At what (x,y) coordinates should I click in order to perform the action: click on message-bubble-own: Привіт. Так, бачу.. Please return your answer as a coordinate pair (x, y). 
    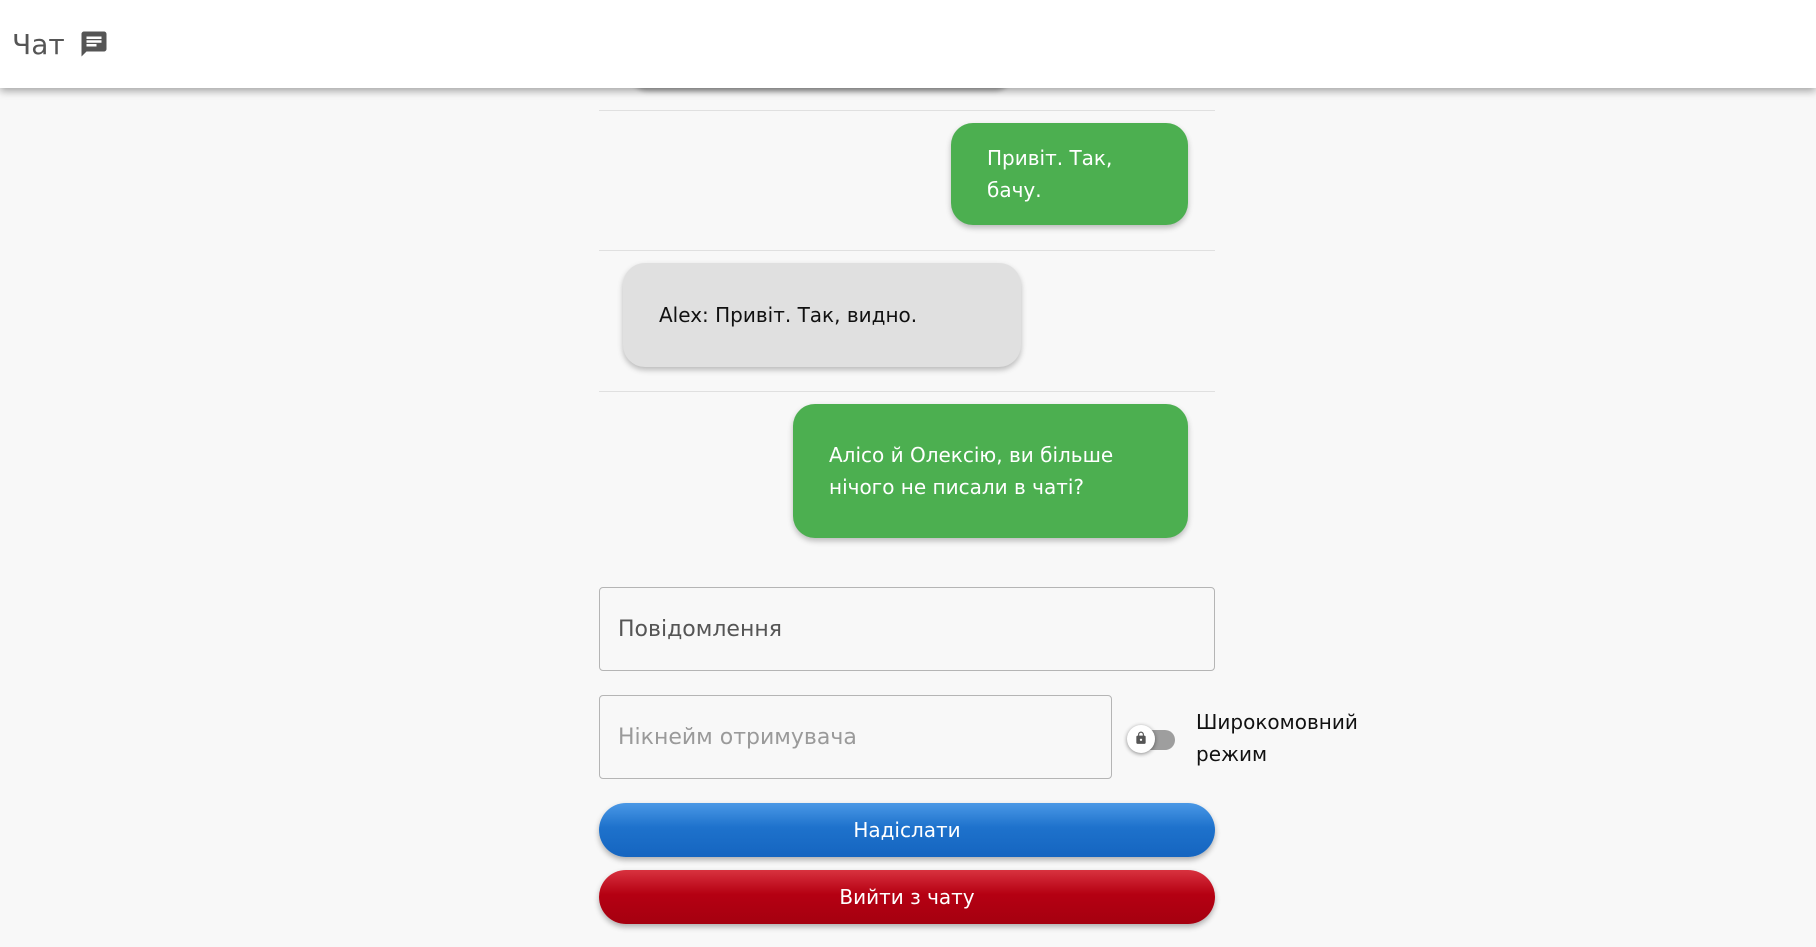
    Looking at the image, I should click on (1069, 174).